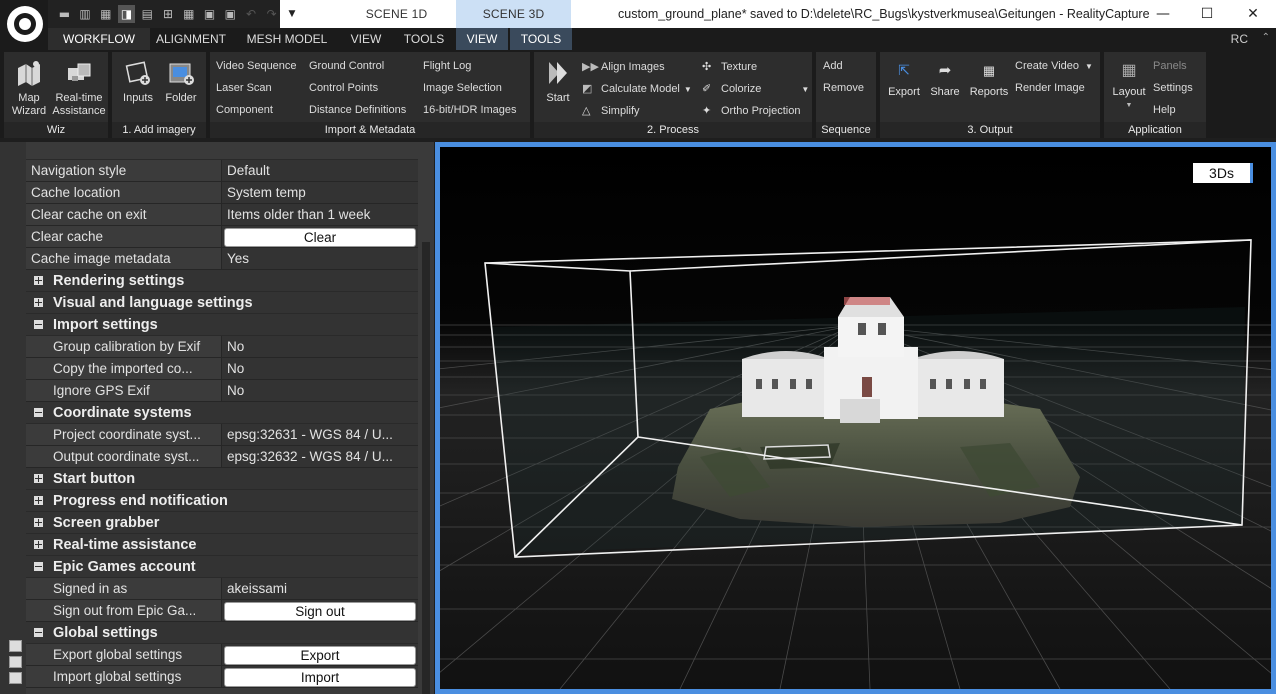 The height and width of the screenshot is (694, 1276). Describe the element at coordinates (320, 192) in the screenshot. I see `setting-value: System temp` at that location.